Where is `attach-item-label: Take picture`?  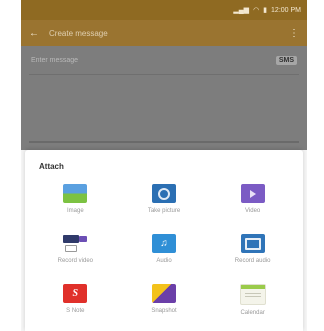
attach-item-label: Take picture is located at coordinates (164, 211).